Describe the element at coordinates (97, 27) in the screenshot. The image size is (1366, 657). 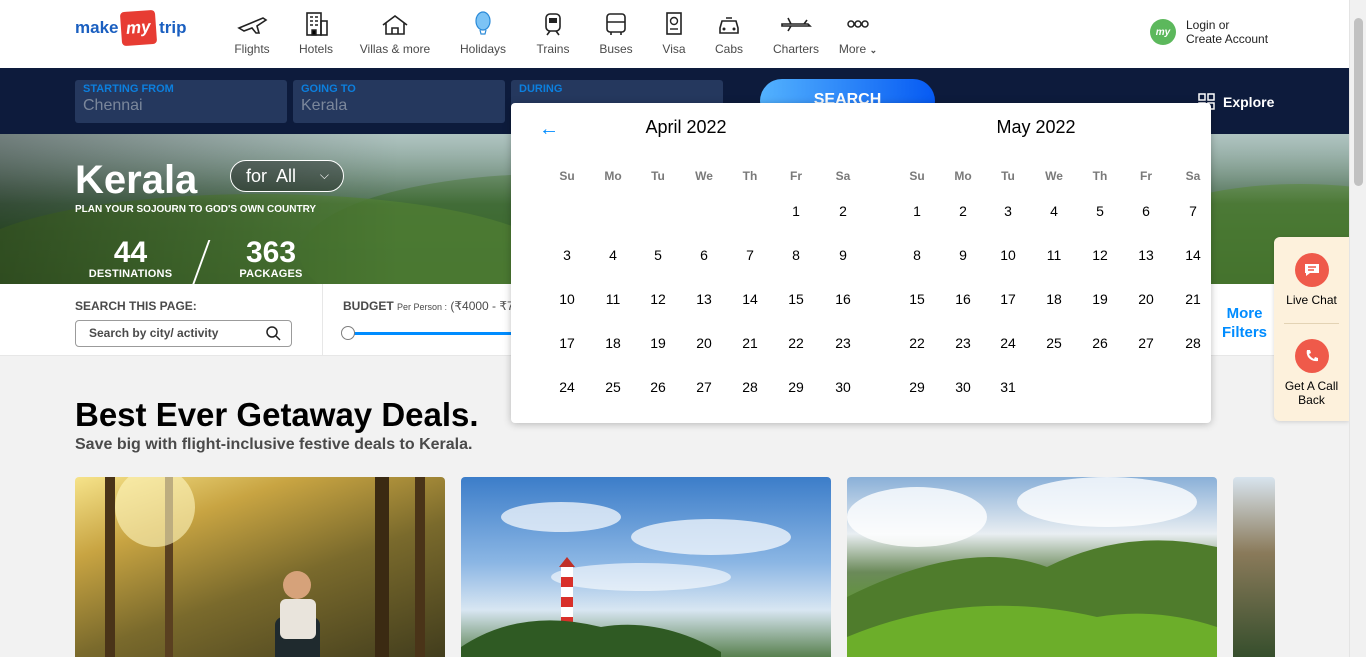
I see `logo-make: make` at that location.